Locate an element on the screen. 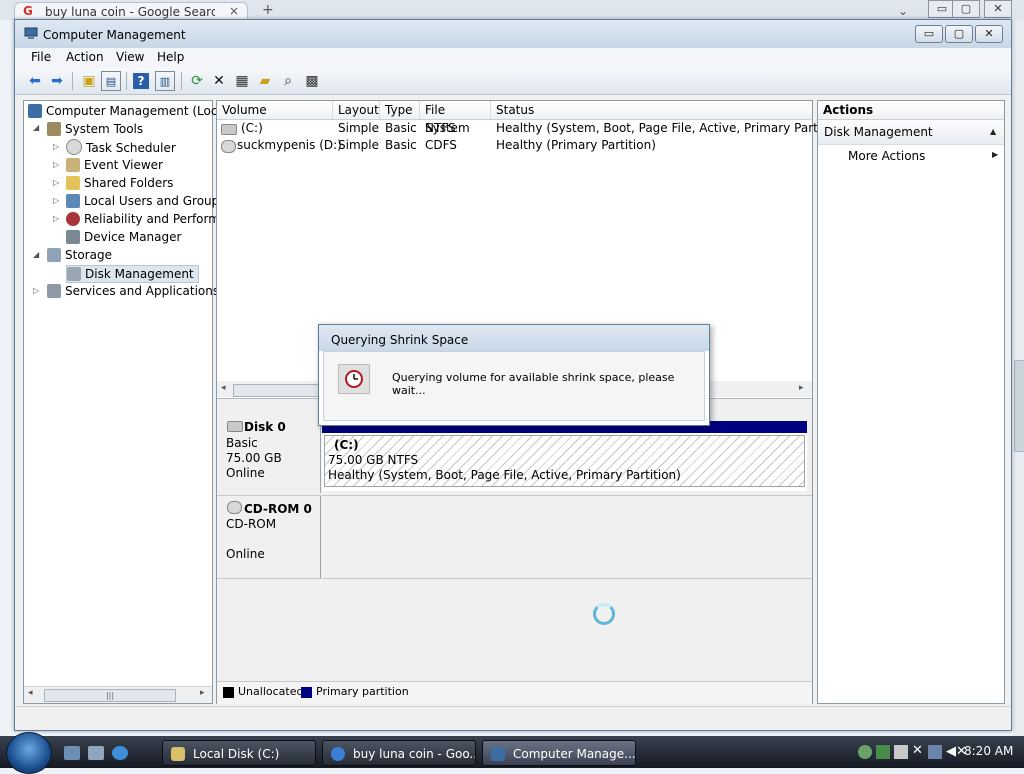 Image resolution: width=1024 pixels, height=774 pixels. menu-help: Help is located at coordinates (170, 57).